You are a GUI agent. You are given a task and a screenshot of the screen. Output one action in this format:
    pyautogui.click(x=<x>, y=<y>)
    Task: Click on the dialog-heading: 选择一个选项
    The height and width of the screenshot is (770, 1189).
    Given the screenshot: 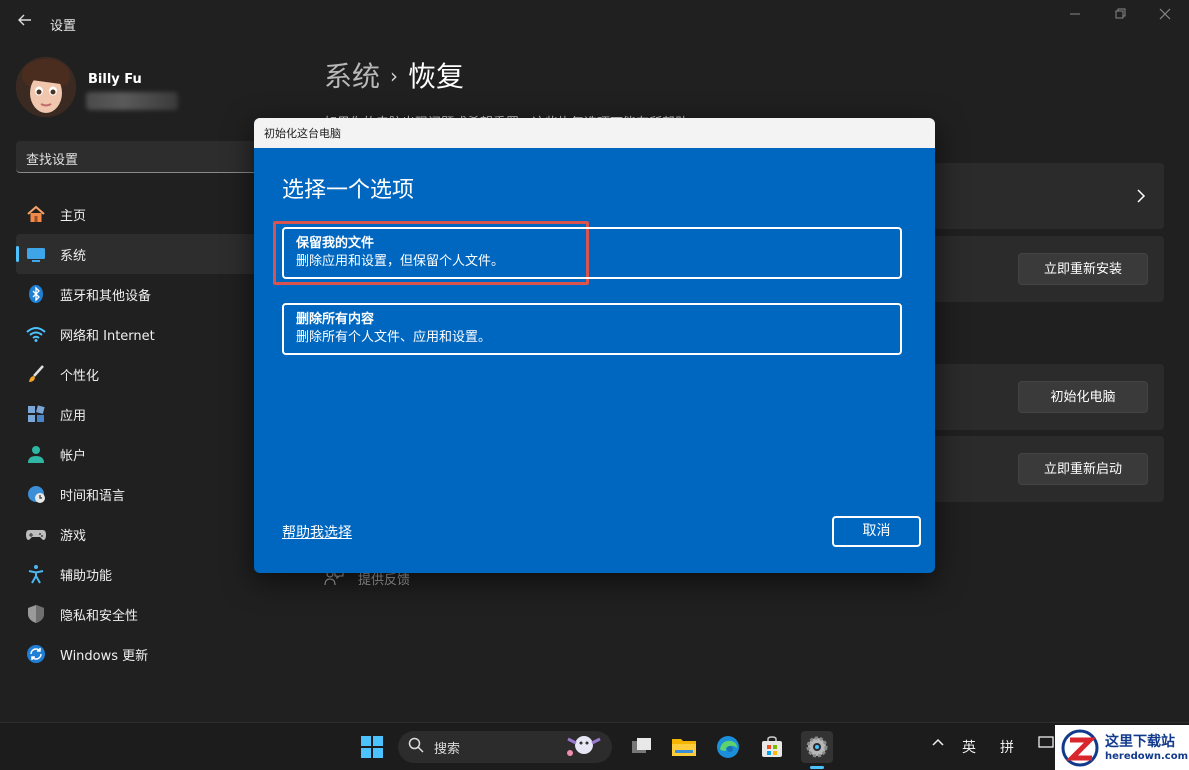 What is the action you would take?
    pyautogui.click(x=348, y=190)
    